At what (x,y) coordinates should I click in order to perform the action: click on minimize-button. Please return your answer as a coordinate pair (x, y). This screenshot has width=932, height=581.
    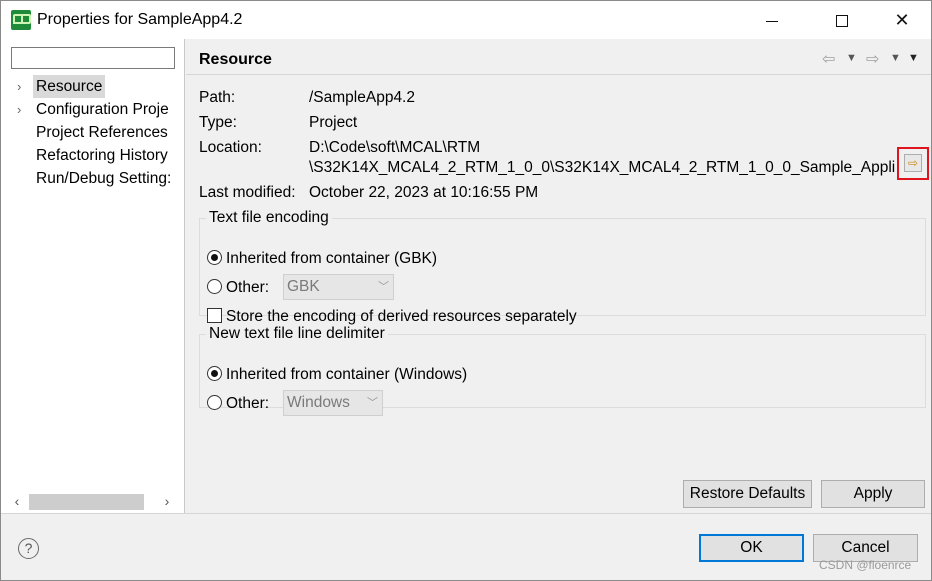
    Looking at the image, I should click on (772, 20).